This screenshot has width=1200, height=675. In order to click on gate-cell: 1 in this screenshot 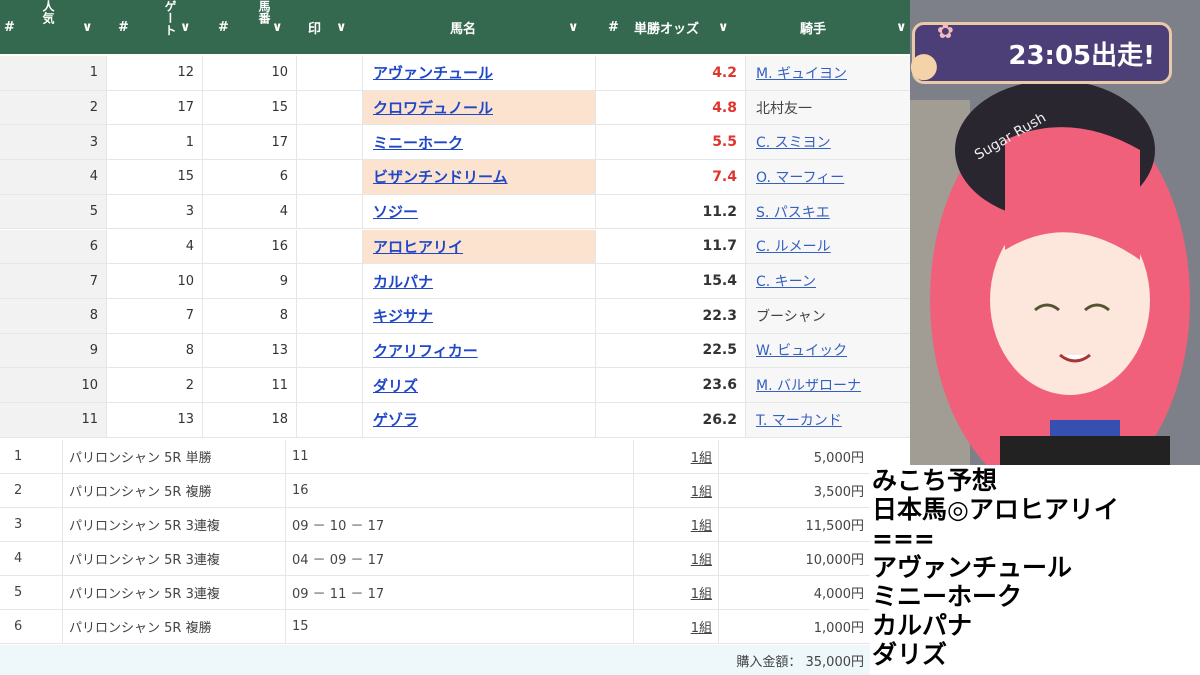, I will do `click(154, 143)`.